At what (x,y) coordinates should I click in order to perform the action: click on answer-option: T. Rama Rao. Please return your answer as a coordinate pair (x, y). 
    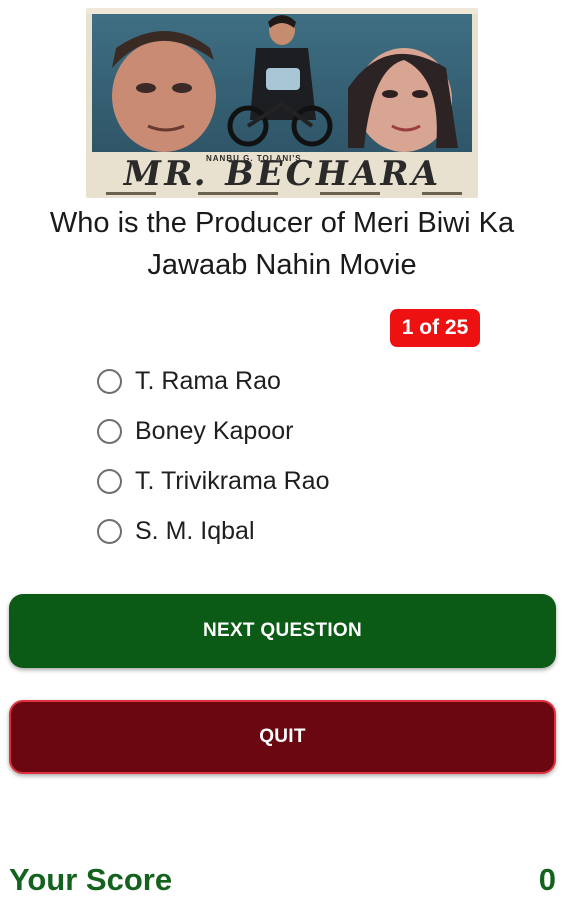
    Looking at the image, I should click on (211, 381).